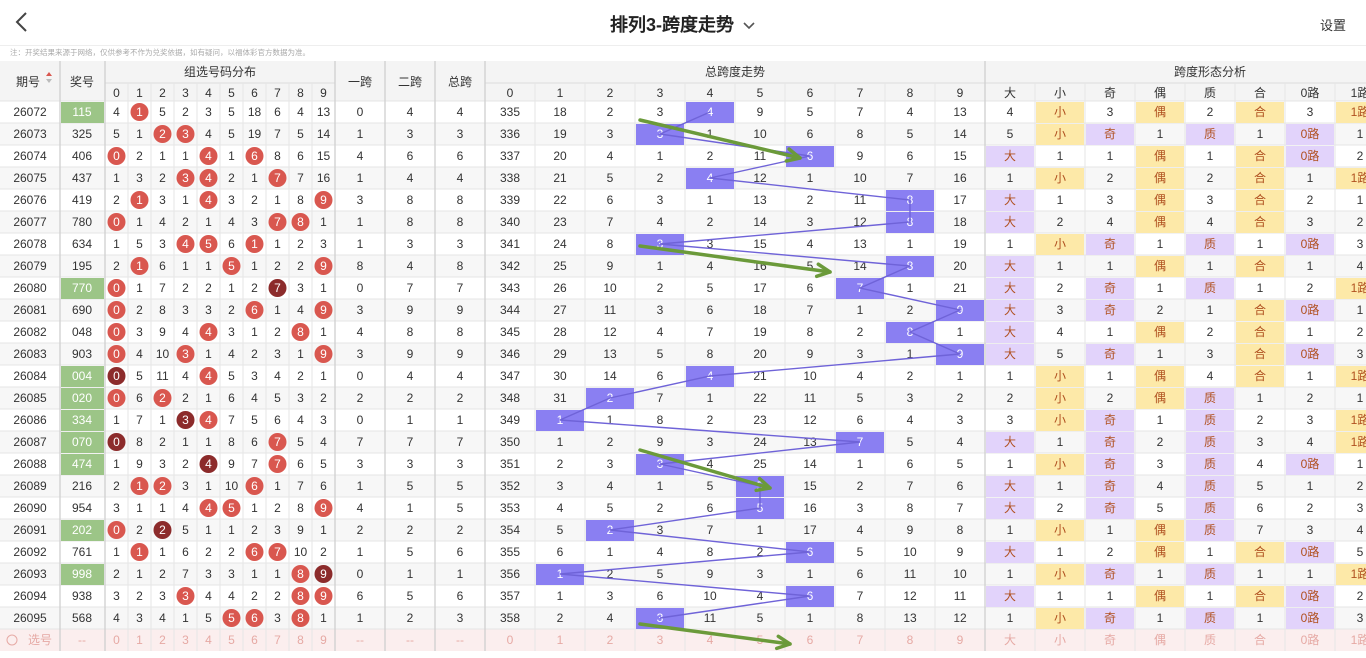  What do you see at coordinates (860, 112) in the screenshot?
I see `trend-cell: 7` at bounding box center [860, 112].